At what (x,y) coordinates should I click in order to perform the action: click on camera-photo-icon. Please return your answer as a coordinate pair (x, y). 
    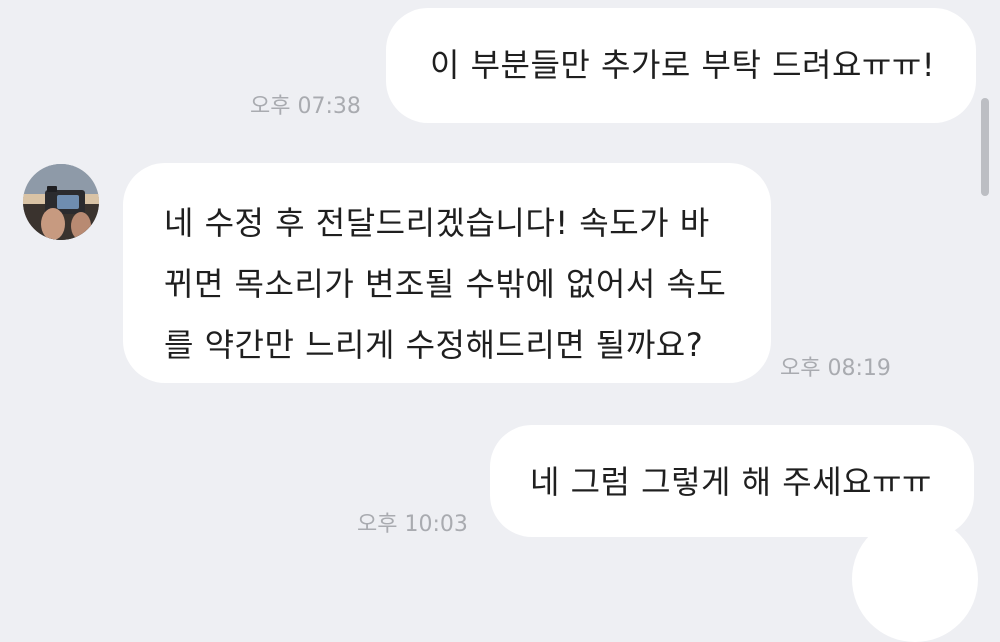
    Looking at the image, I should click on (61, 202).